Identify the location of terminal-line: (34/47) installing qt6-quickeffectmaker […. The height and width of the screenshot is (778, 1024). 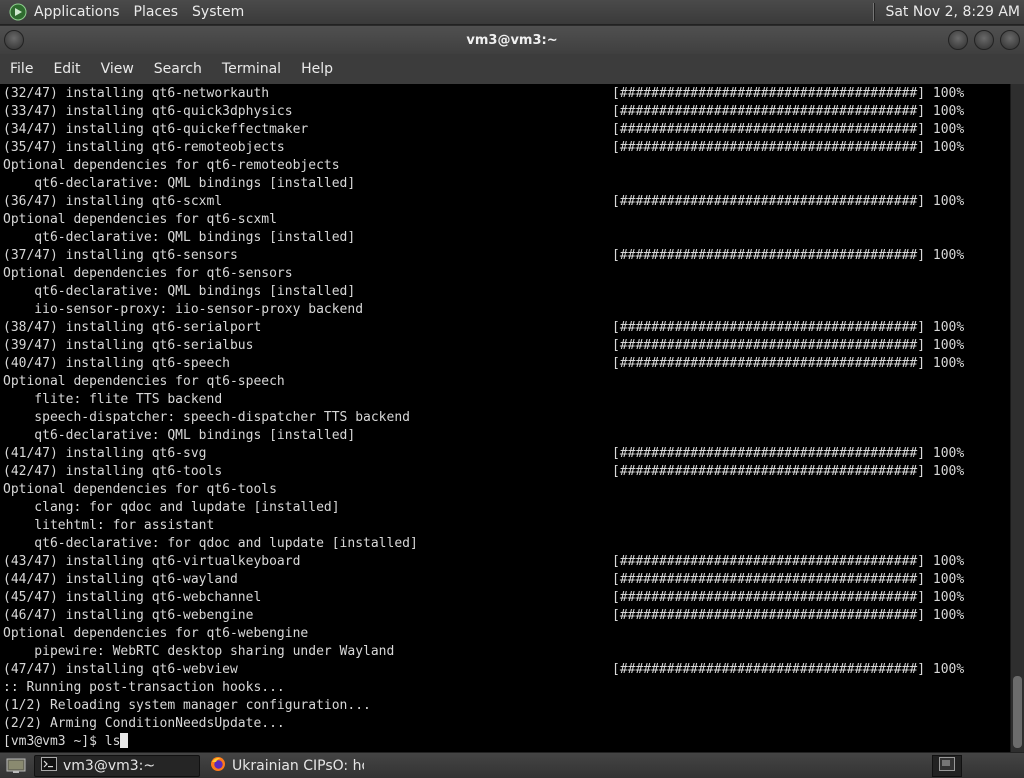
(505, 130).